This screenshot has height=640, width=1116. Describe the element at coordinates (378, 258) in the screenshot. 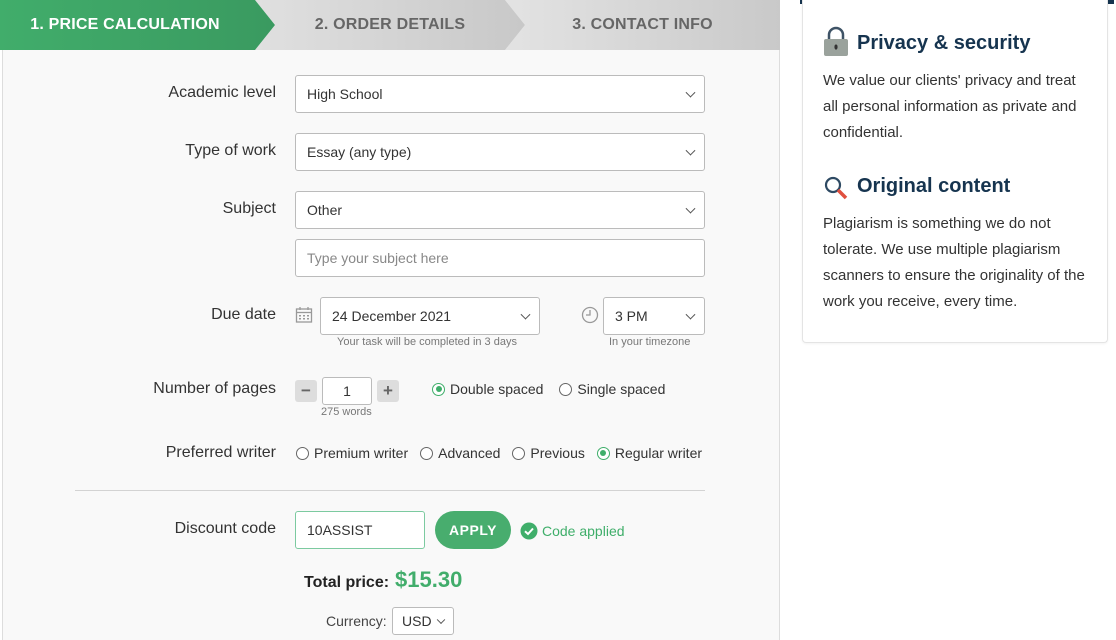

I see `custom-subject-placeholder: Type your subject here` at that location.